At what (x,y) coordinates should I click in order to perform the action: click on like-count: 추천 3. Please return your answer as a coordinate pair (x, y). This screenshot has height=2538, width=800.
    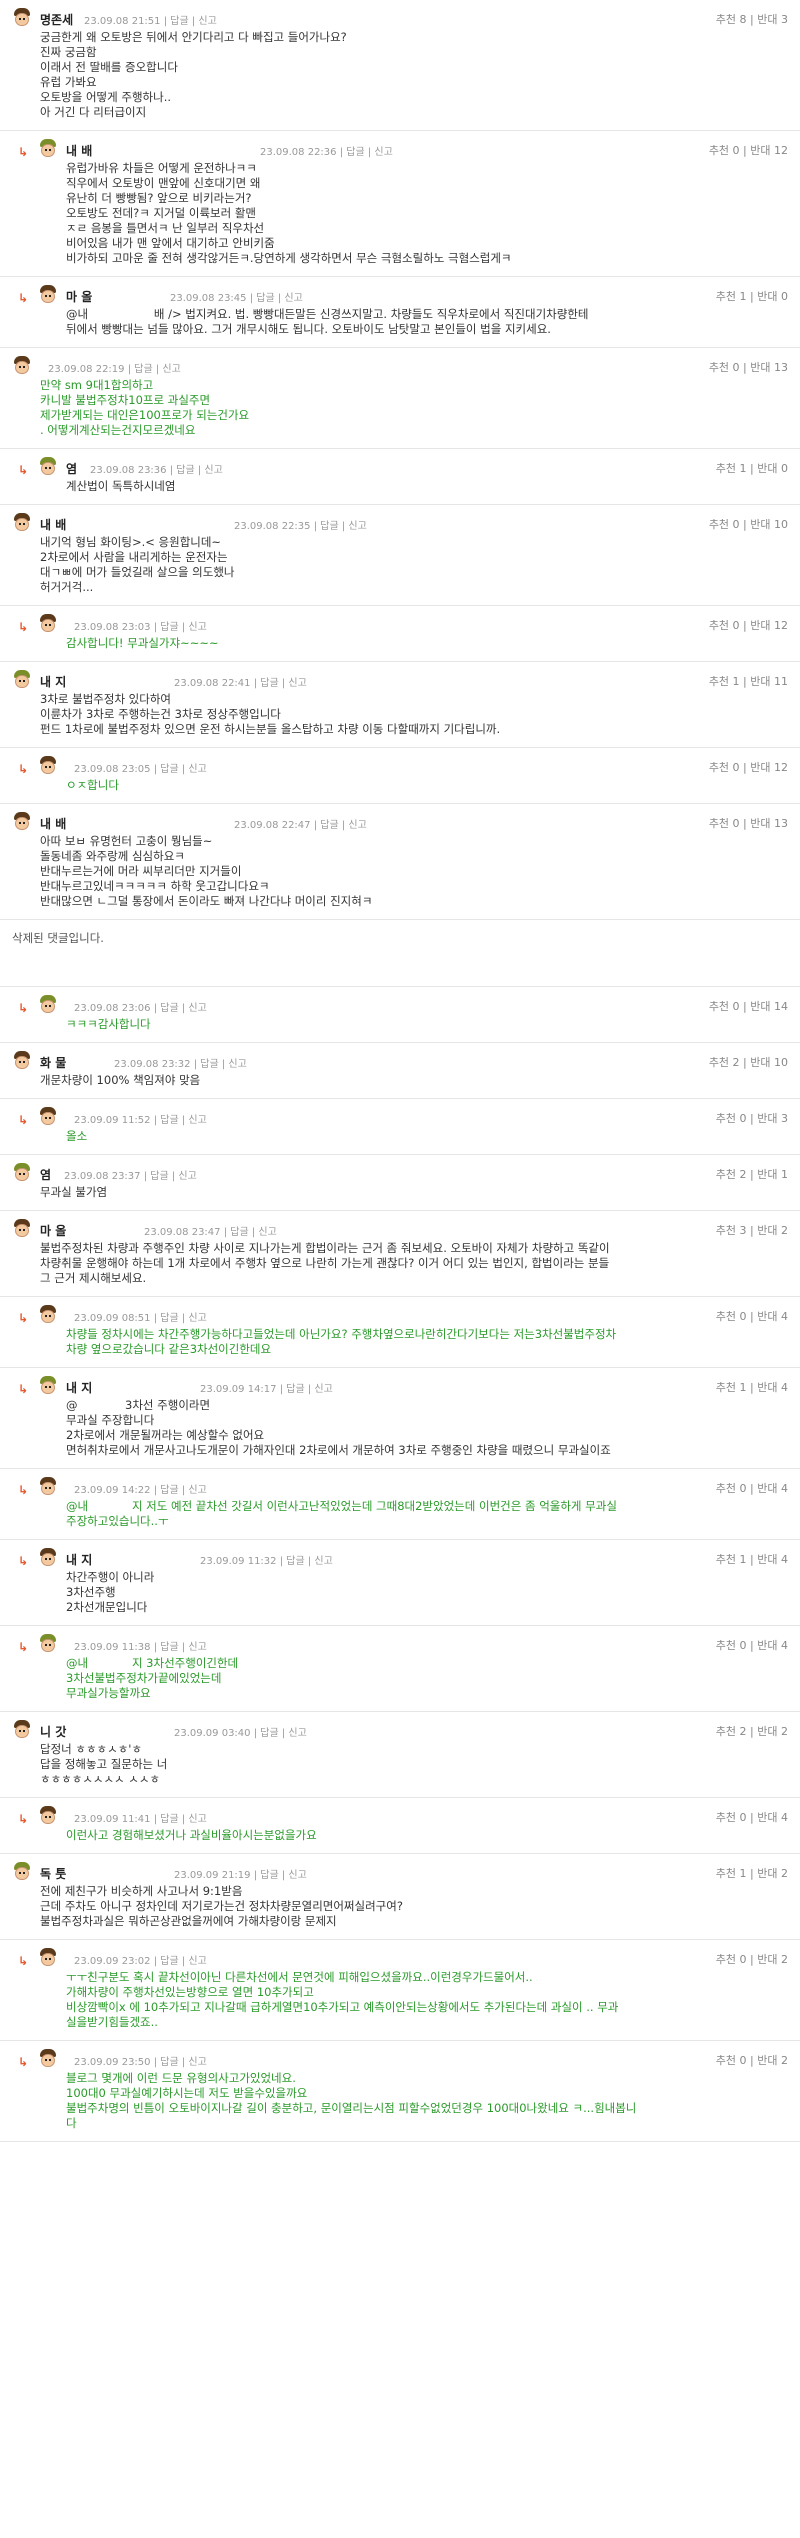
    Looking at the image, I should click on (731, 1230).